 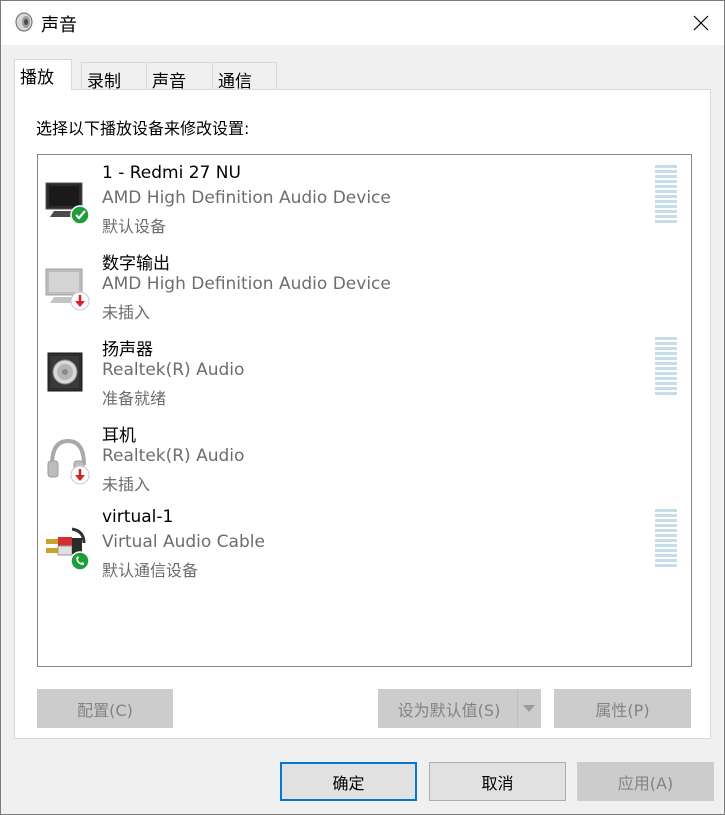 What do you see at coordinates (179, 77) in the screenshot?
I see `tab-sounds: 声音` at bounding box center [179, 77].